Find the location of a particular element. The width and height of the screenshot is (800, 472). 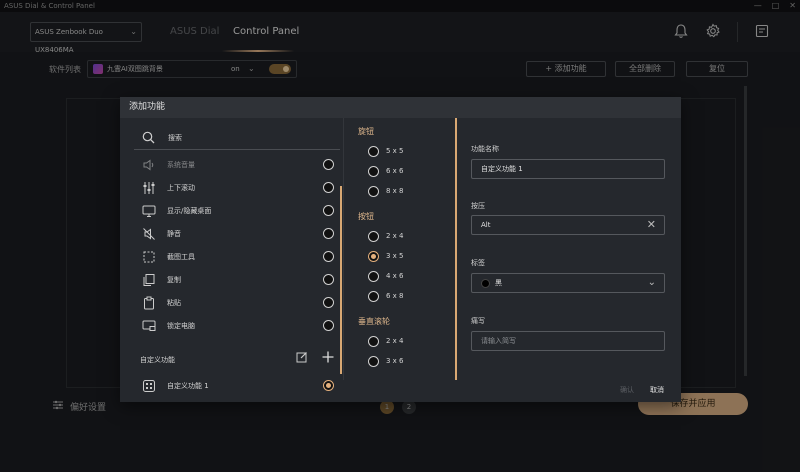

group-title-knob: 旋钮 is located at coordinates (366, 131).